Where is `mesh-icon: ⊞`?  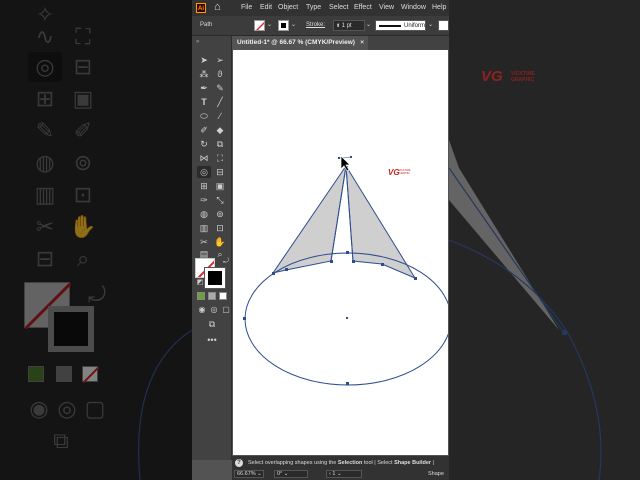
mesh-icon: ⊞ is located at coordinates (204, 186).